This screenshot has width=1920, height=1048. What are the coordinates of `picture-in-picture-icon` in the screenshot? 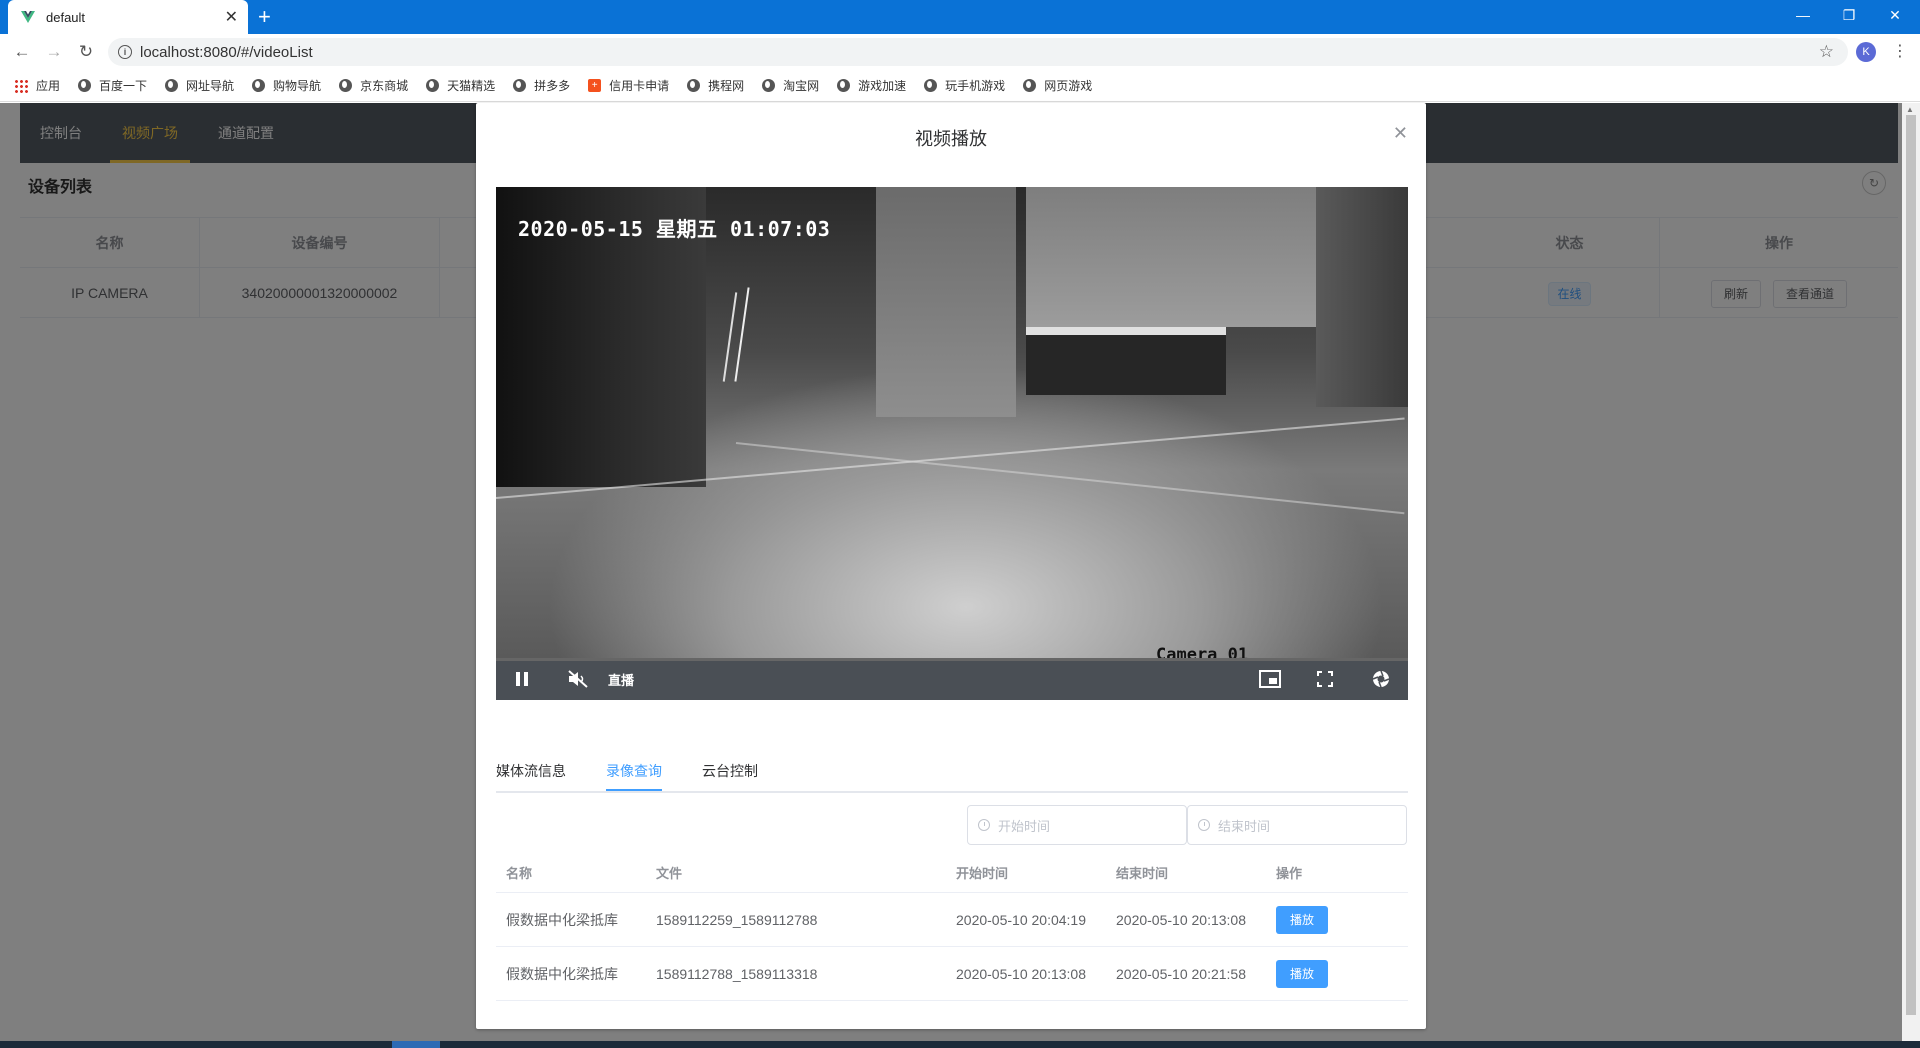 It's located at (1270, 679).